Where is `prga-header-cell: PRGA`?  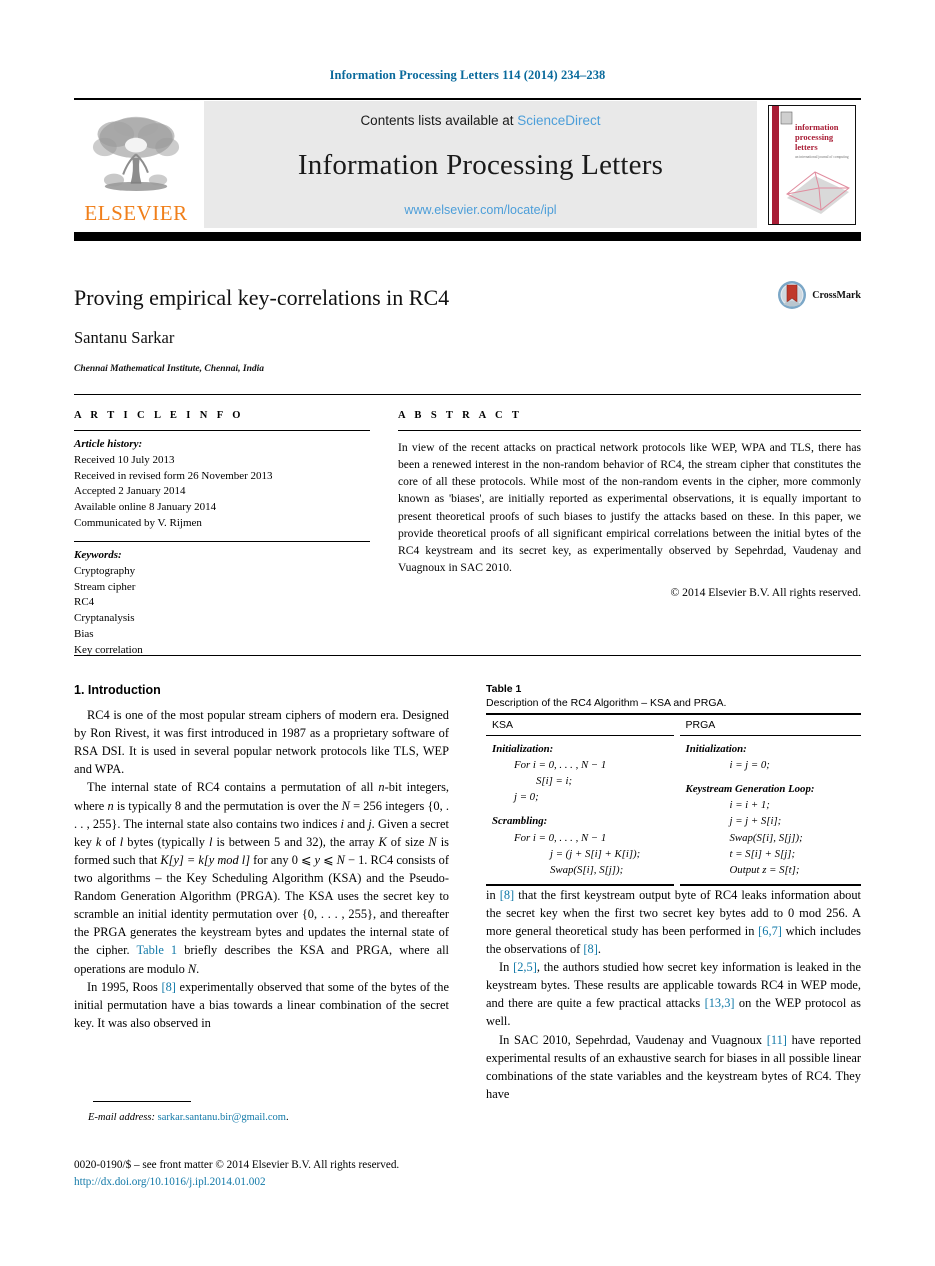
prga-header-cell: PRGA is located at coordinates (767, 725).